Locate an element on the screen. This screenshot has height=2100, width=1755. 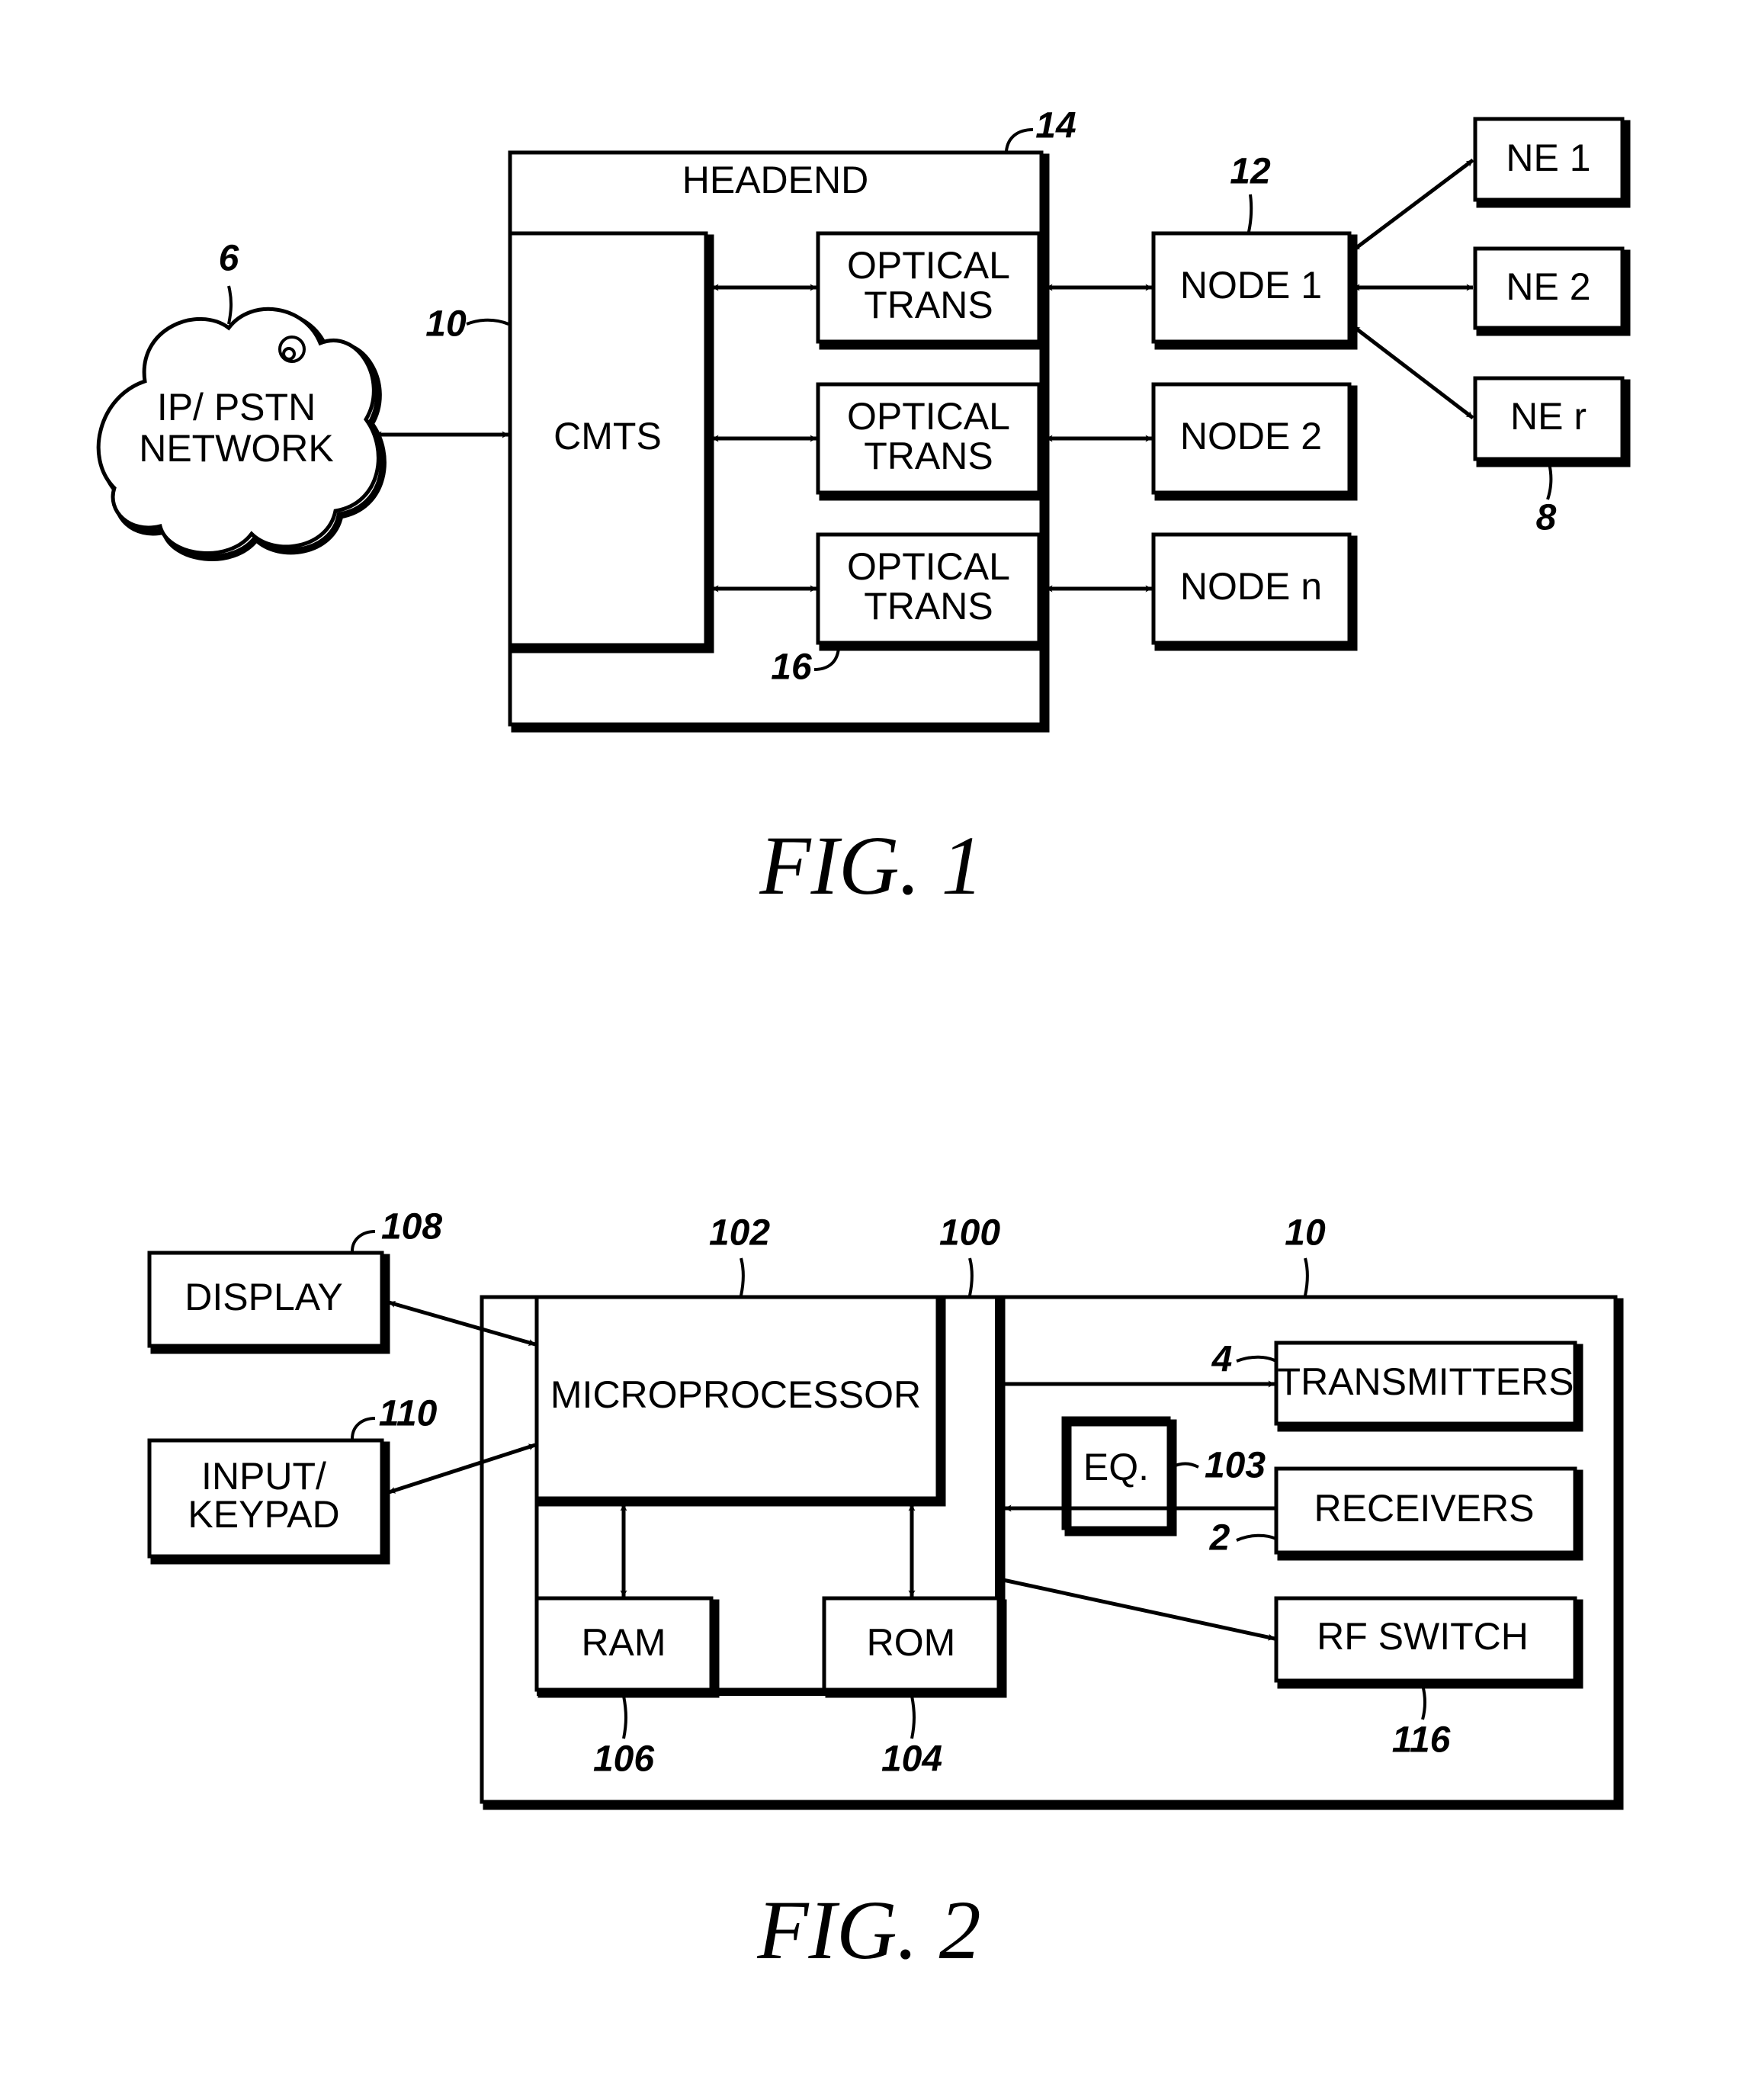
optical-trans-3: OPTICAL TRANS is located at coordinates (932, 591).